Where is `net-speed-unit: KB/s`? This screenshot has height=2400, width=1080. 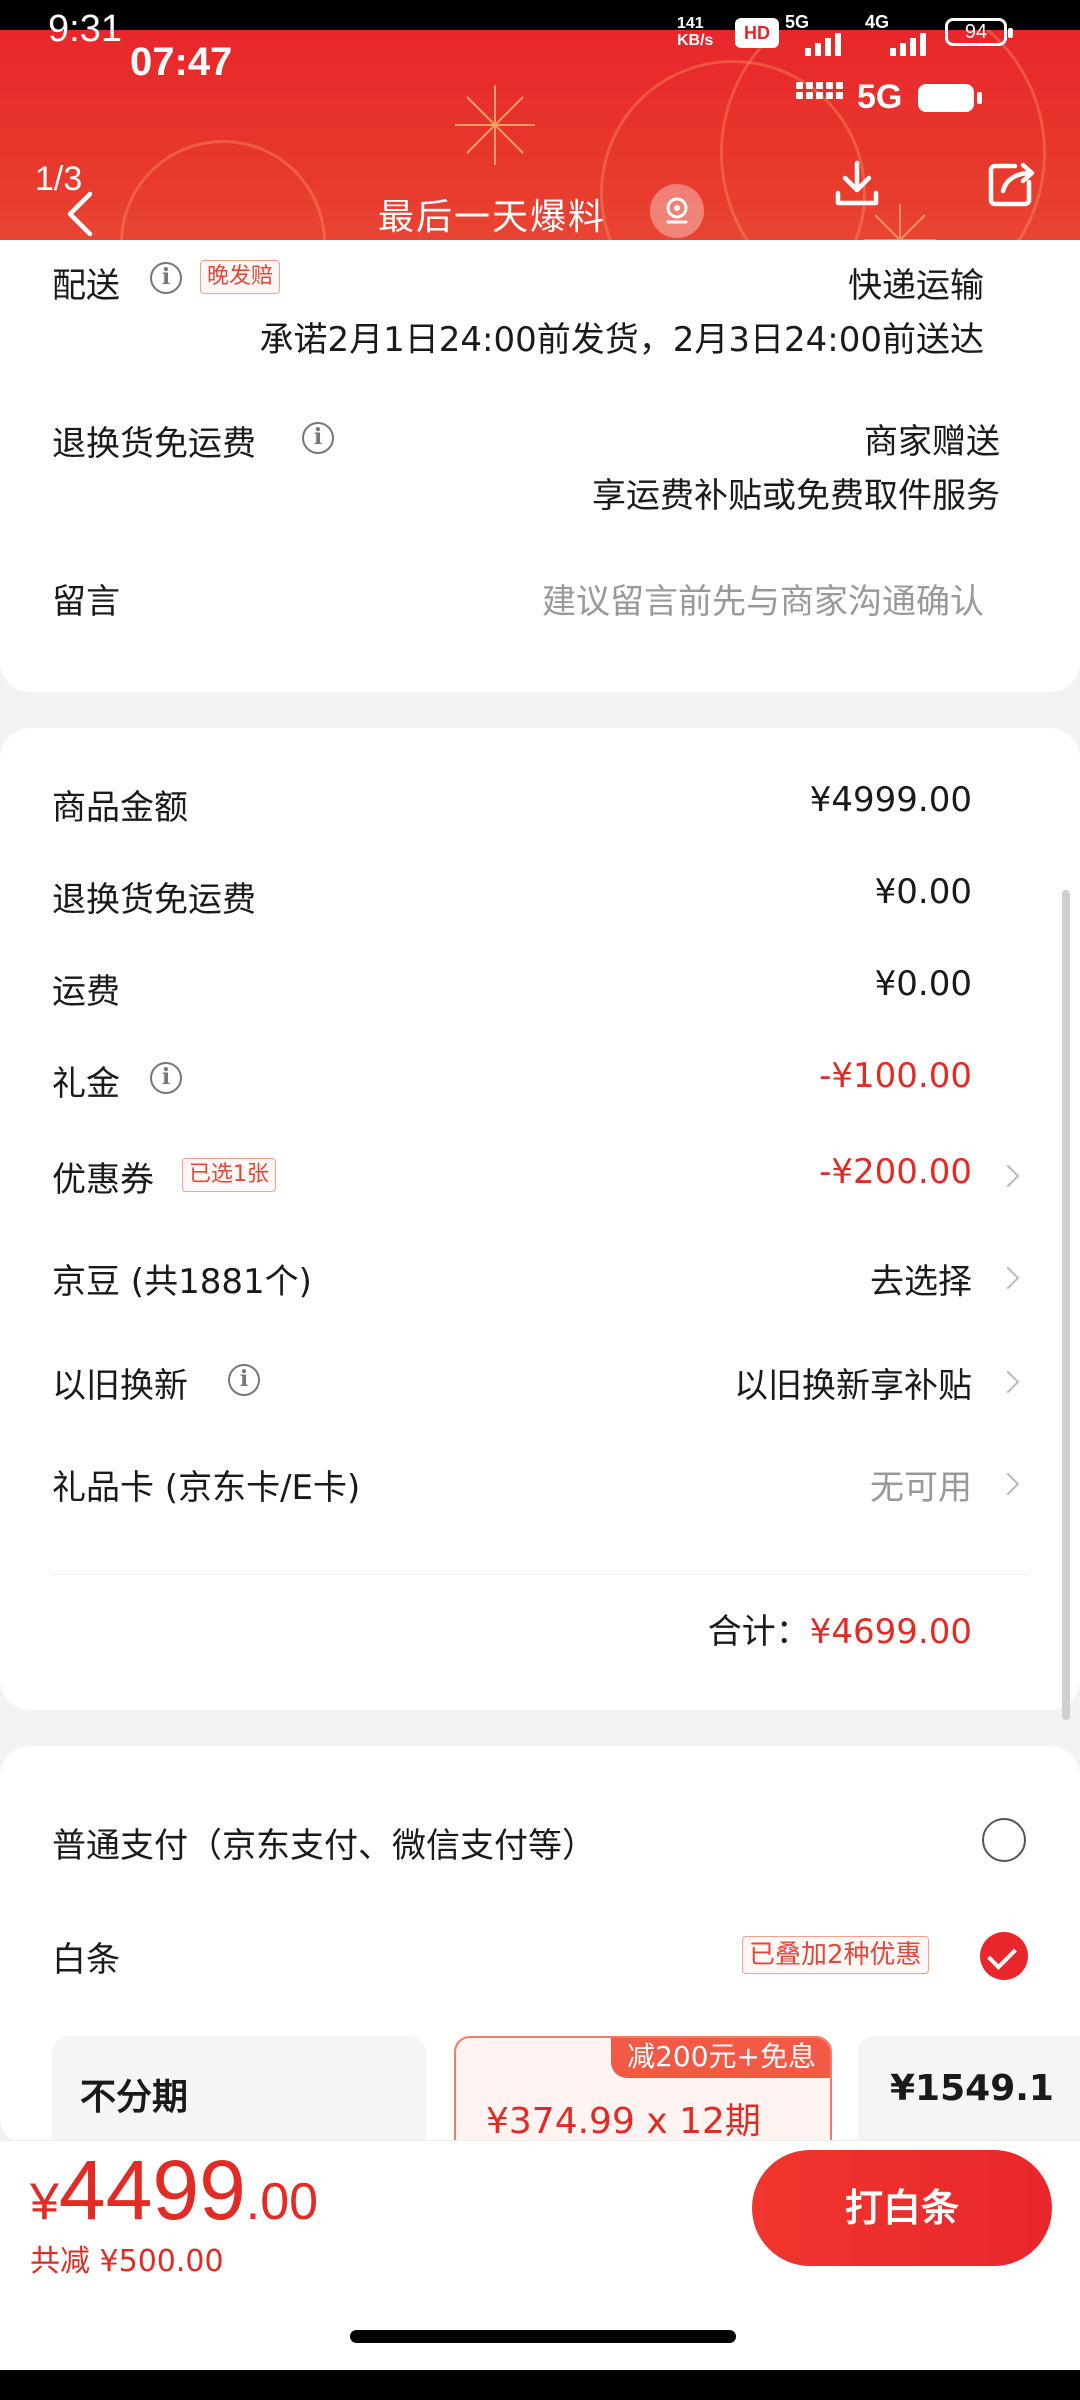 net-speed-unit: KB/s is located at coordinates (695, 40).